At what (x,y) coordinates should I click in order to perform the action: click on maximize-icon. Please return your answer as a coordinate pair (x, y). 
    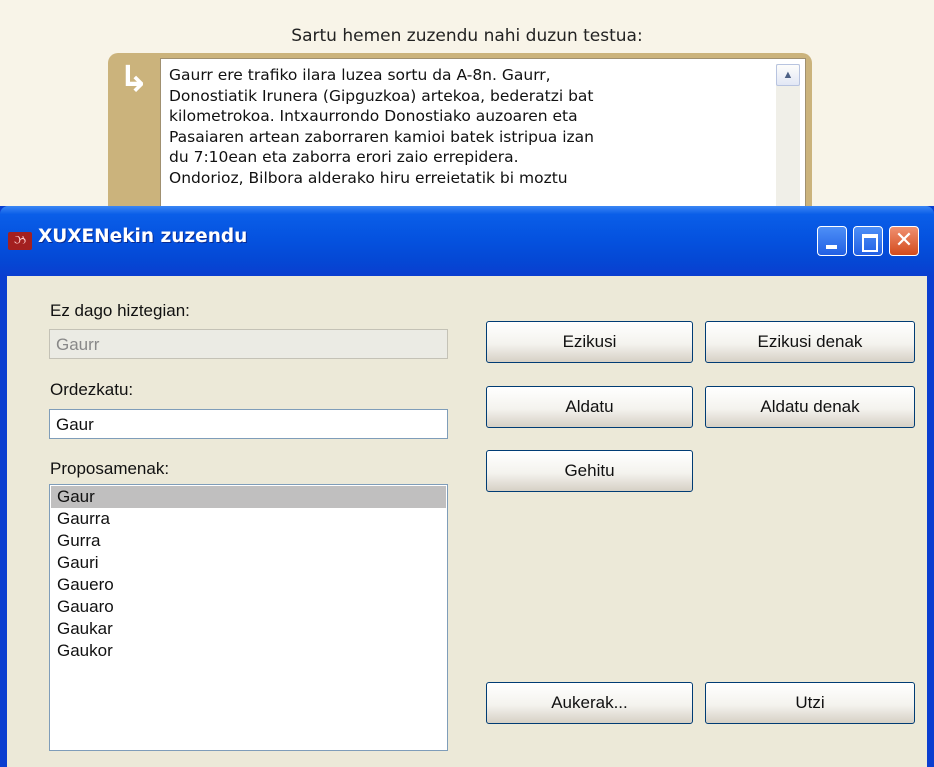
    Looking at the image, I should click on (870, 243).